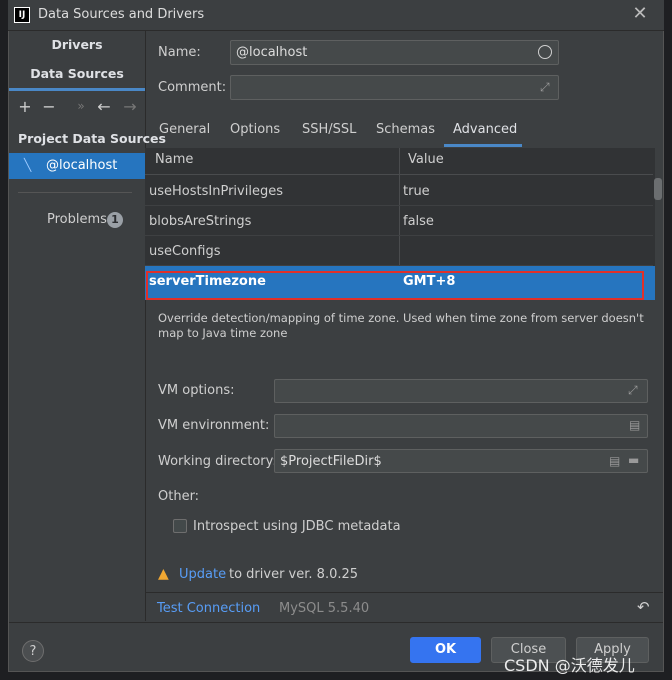 Image resolution: width=672 pixels, height=680 pixels. Describe the element at coordinates (179, 52) in the screenshot. I see `name-label: Name:` at that location.